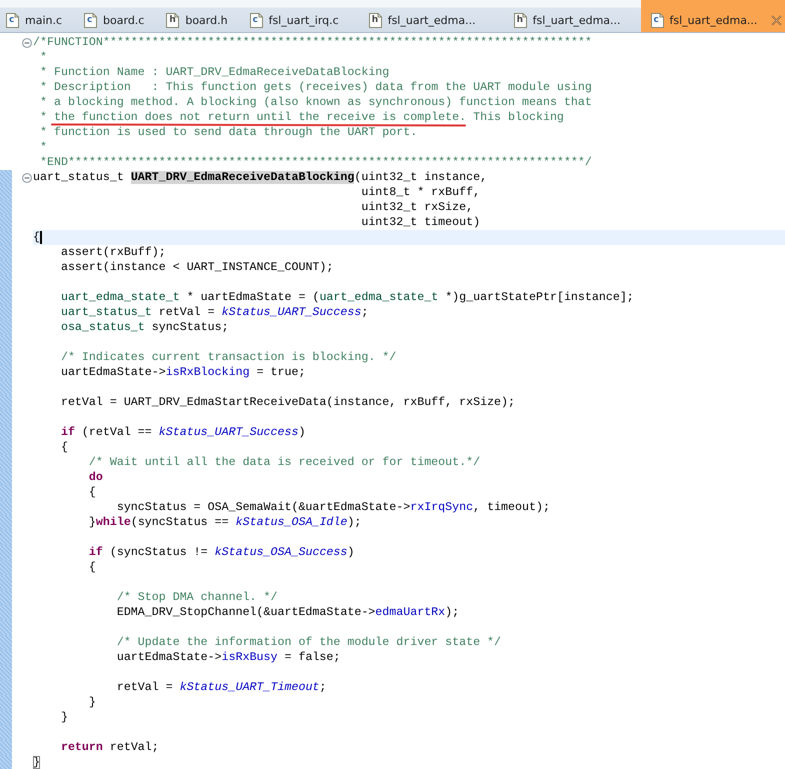 Image resolution: width=785 pixels, height=769 pixels. What do you see at coordinates (347, 297) in the screenshot?
I see `code-line: uart_edma_state_t * uartEdmaState = (uart_edma_state_t *)g_uartStatePtr[instance];` at bounding box center [347, 297].